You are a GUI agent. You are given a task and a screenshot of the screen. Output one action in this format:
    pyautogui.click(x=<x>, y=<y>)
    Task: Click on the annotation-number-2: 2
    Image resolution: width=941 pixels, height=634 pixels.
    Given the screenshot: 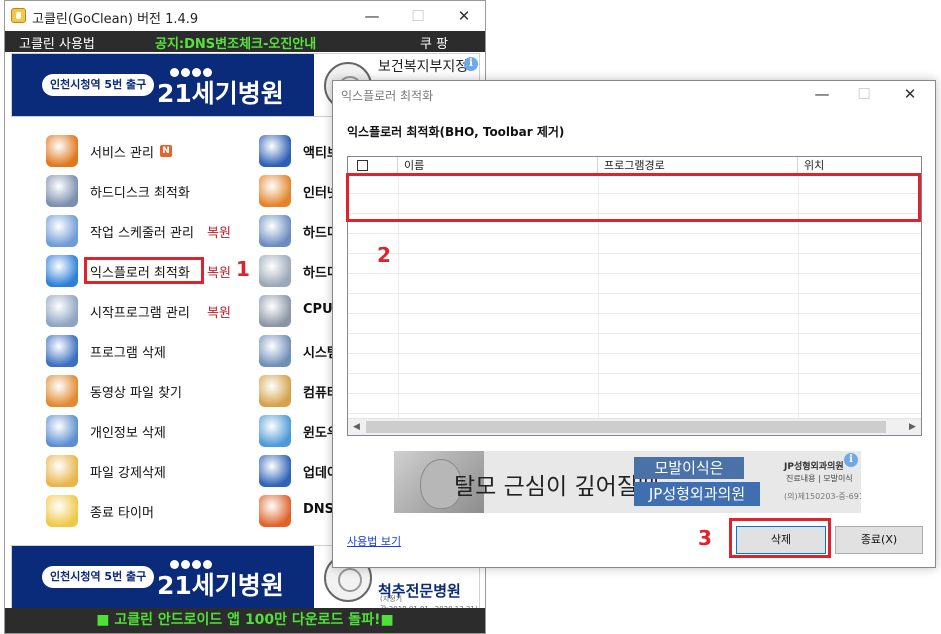 What is the action you would take?
    pyautogui.click(x=384, y=255)
    